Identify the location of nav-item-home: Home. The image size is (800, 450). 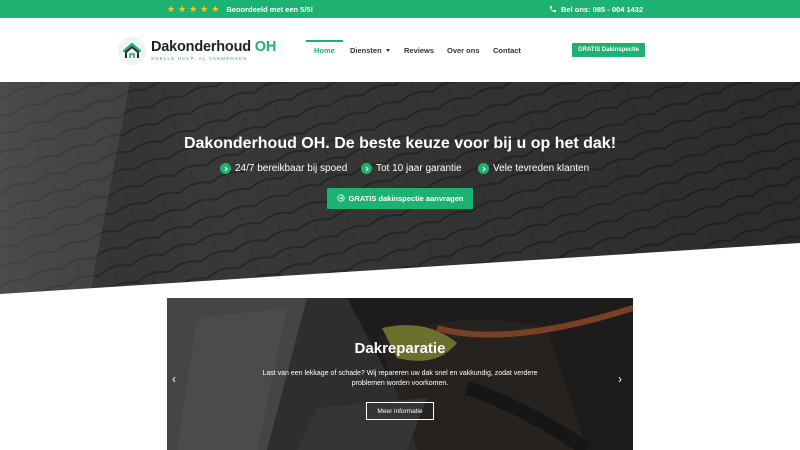
(324, 50).